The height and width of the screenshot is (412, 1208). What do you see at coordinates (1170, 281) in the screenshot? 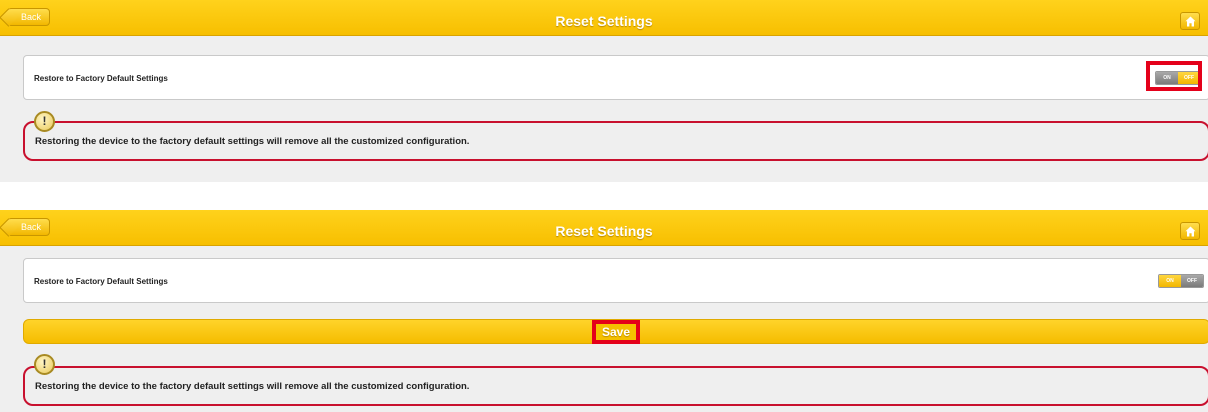
I see `toggle-on-option: ON` at bounding box center [1170, 281].